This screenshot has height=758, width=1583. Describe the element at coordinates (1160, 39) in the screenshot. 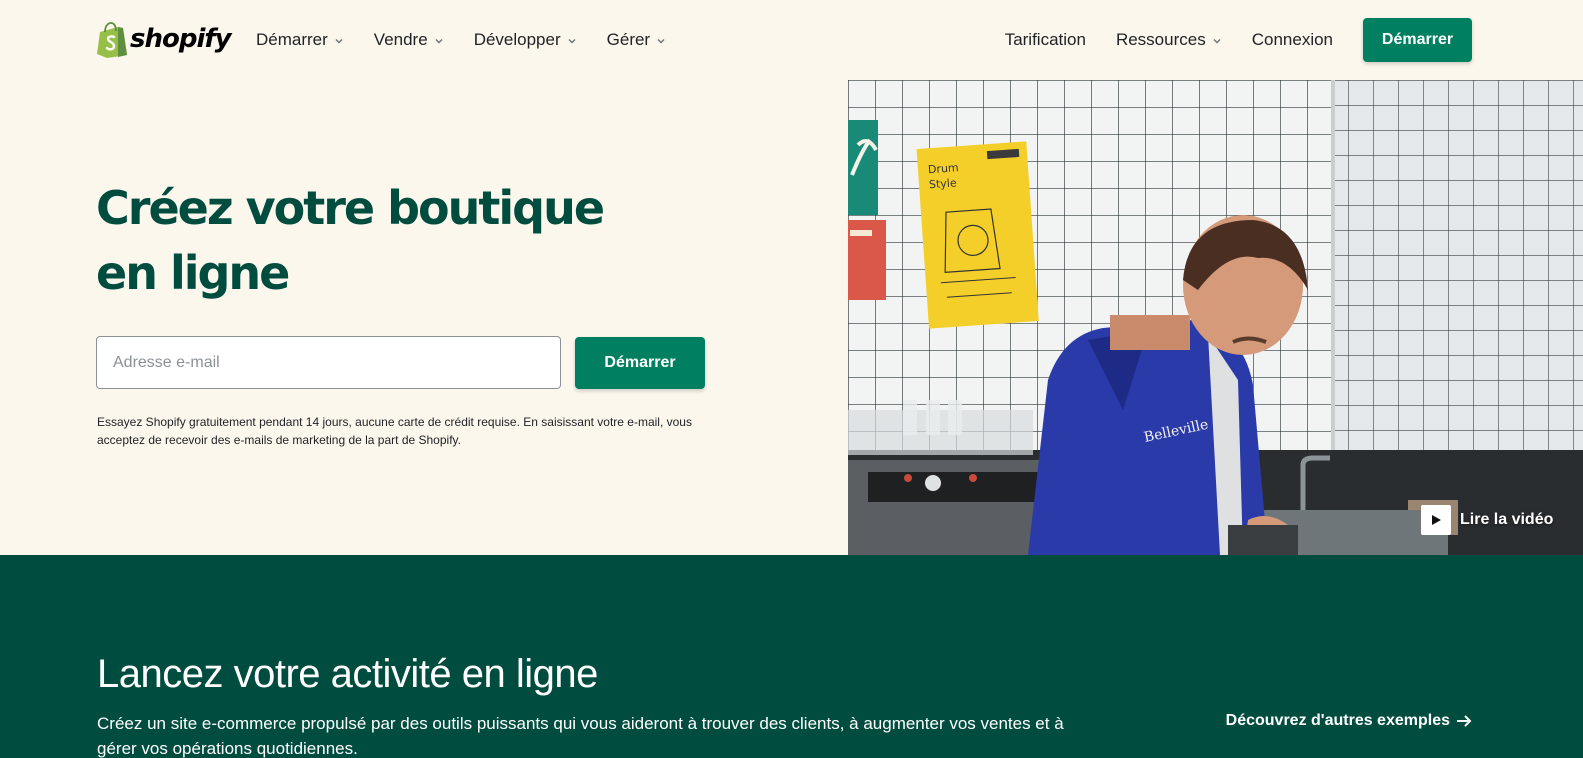

I see `nav-item-label: Ressources` at that location.